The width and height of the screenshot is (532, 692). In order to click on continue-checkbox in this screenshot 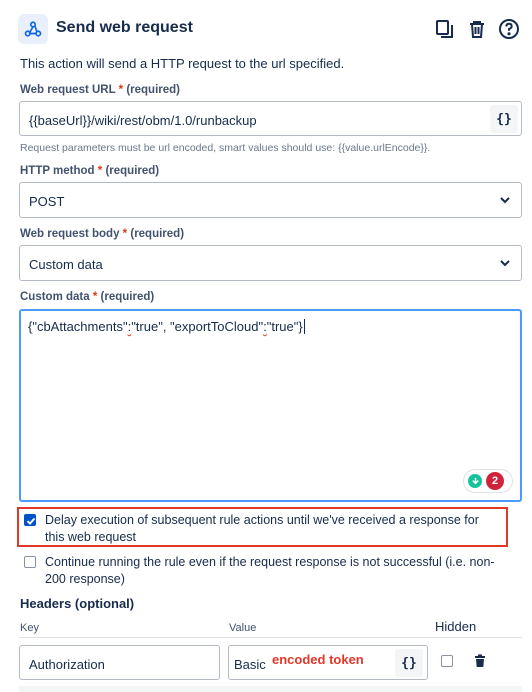, I will do `click(30, 562)`.